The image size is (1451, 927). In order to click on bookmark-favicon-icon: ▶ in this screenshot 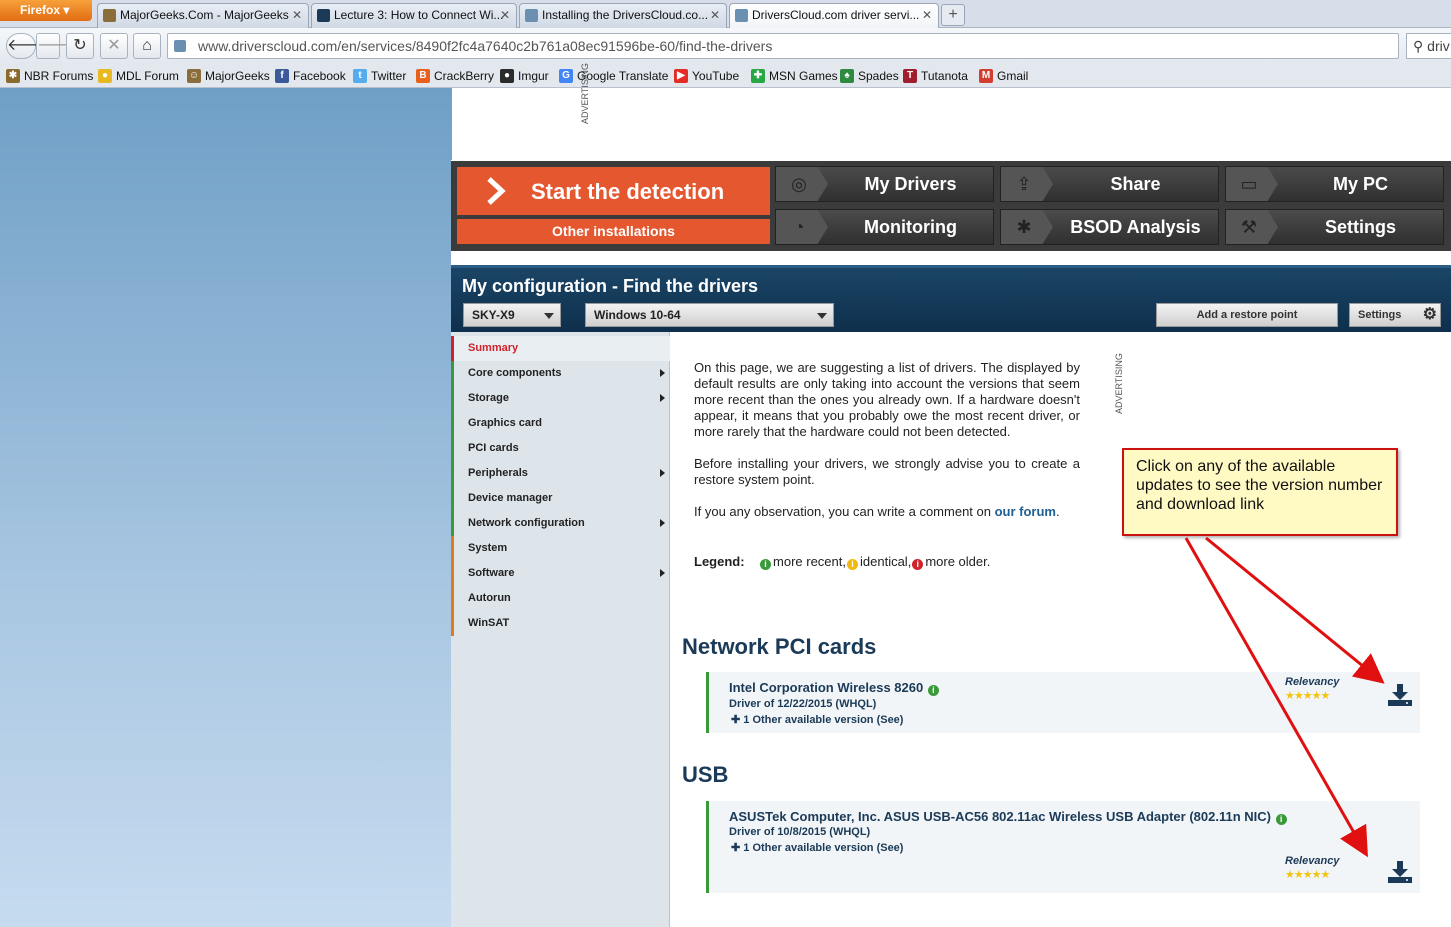, I will do `click(681, 76)`.